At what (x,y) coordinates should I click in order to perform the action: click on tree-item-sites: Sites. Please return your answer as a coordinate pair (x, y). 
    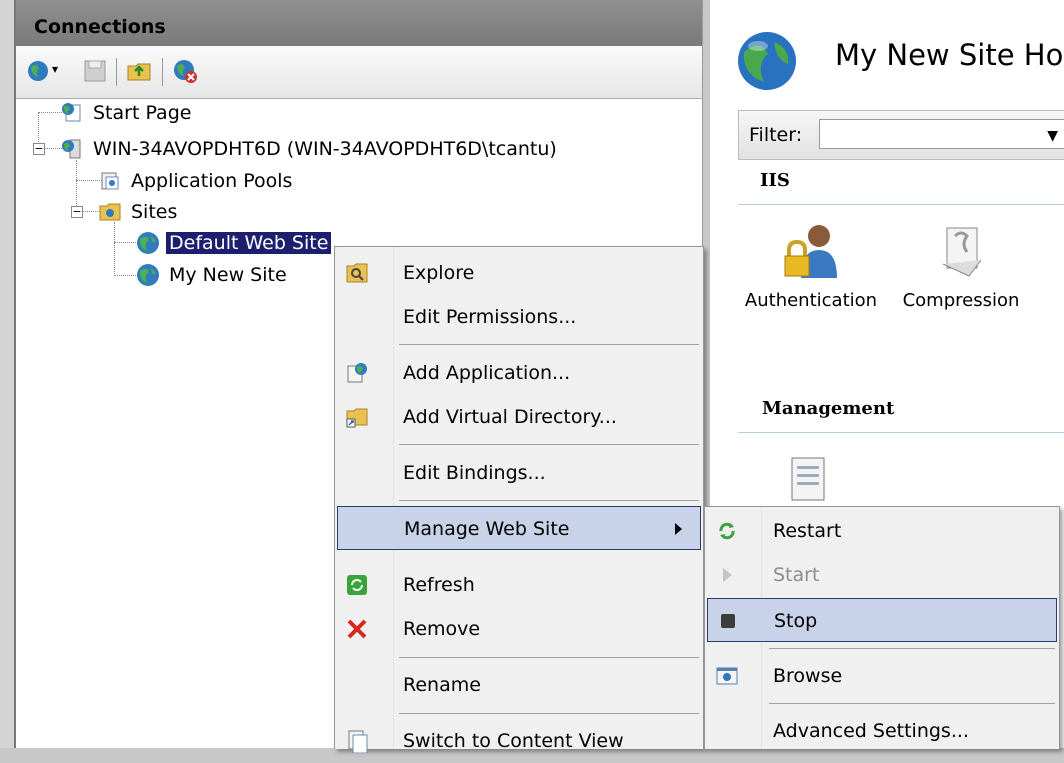
    Looking at the image, I should click on (139, 212).